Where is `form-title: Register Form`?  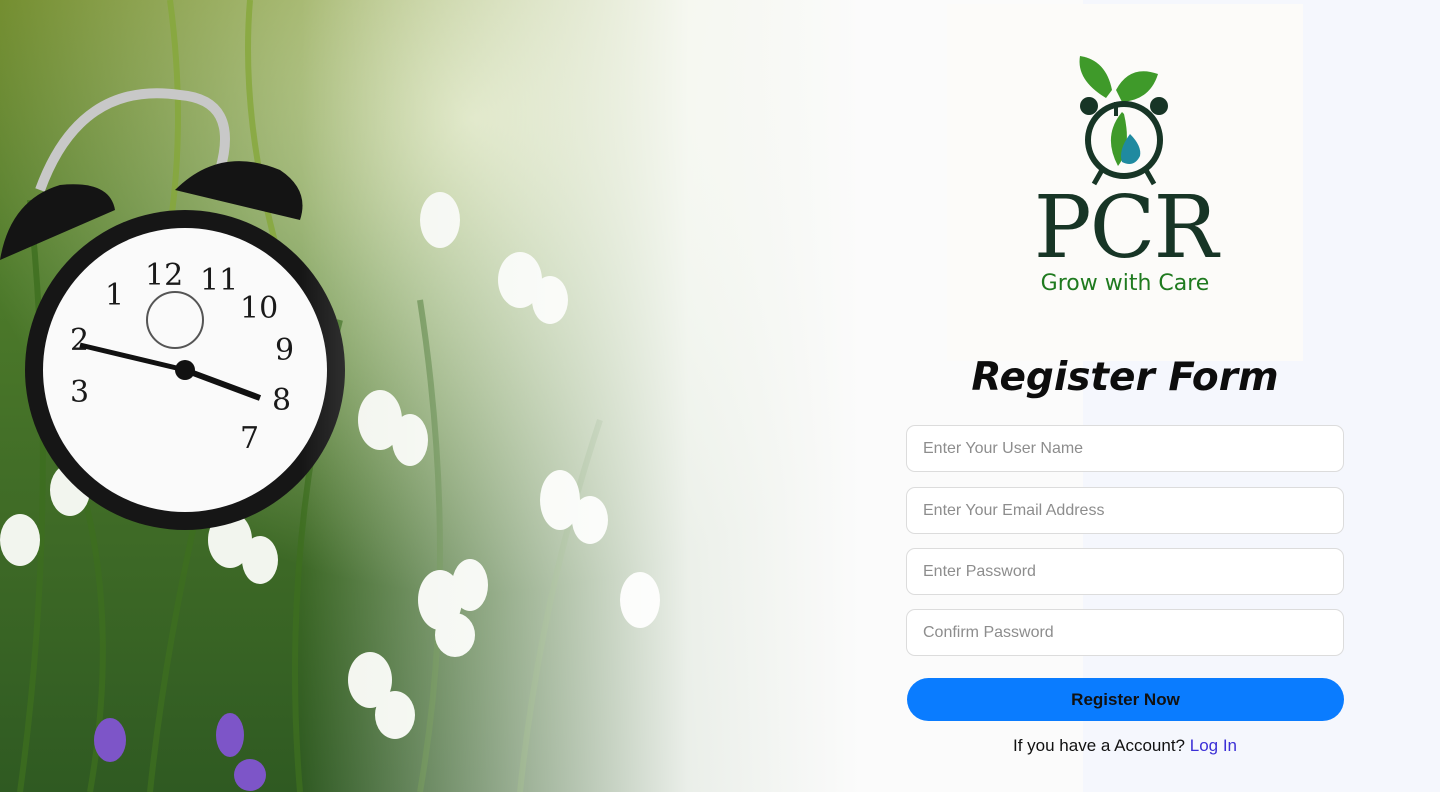
form-title: Register Form is located at coordinates (1125, 377).